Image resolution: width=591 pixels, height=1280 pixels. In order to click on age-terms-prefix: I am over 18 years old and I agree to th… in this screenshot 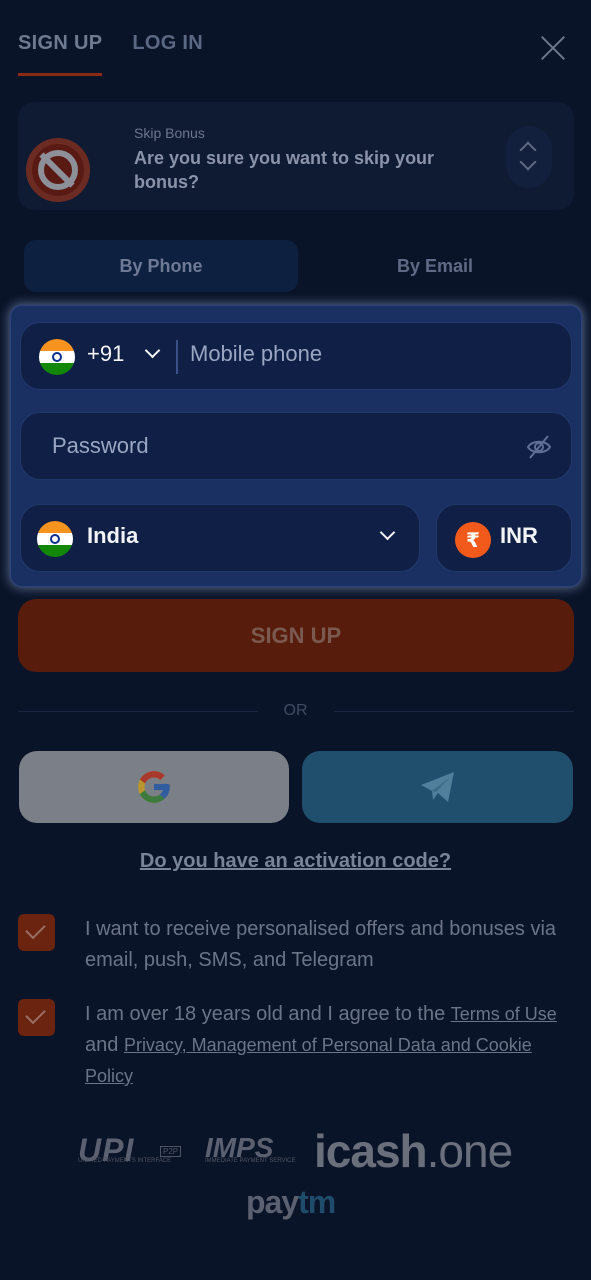, I will do `click(265, 1014)`.